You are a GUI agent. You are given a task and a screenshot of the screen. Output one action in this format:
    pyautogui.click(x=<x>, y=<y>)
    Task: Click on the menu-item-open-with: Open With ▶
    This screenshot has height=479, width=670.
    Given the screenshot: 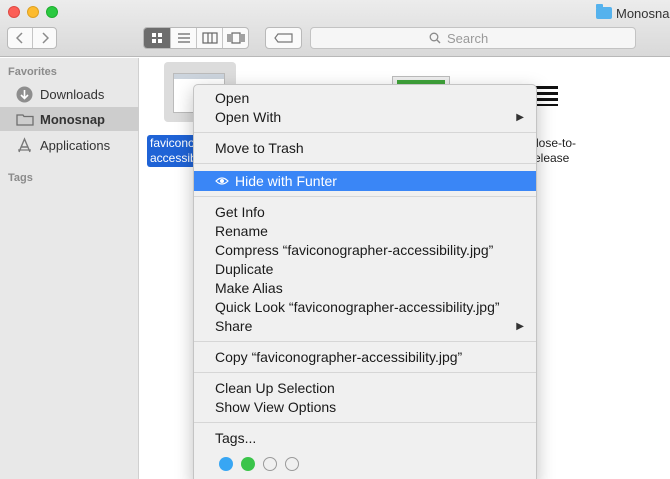 What is the action you would take?
    pyautogui.click(x=365, y=117)
    